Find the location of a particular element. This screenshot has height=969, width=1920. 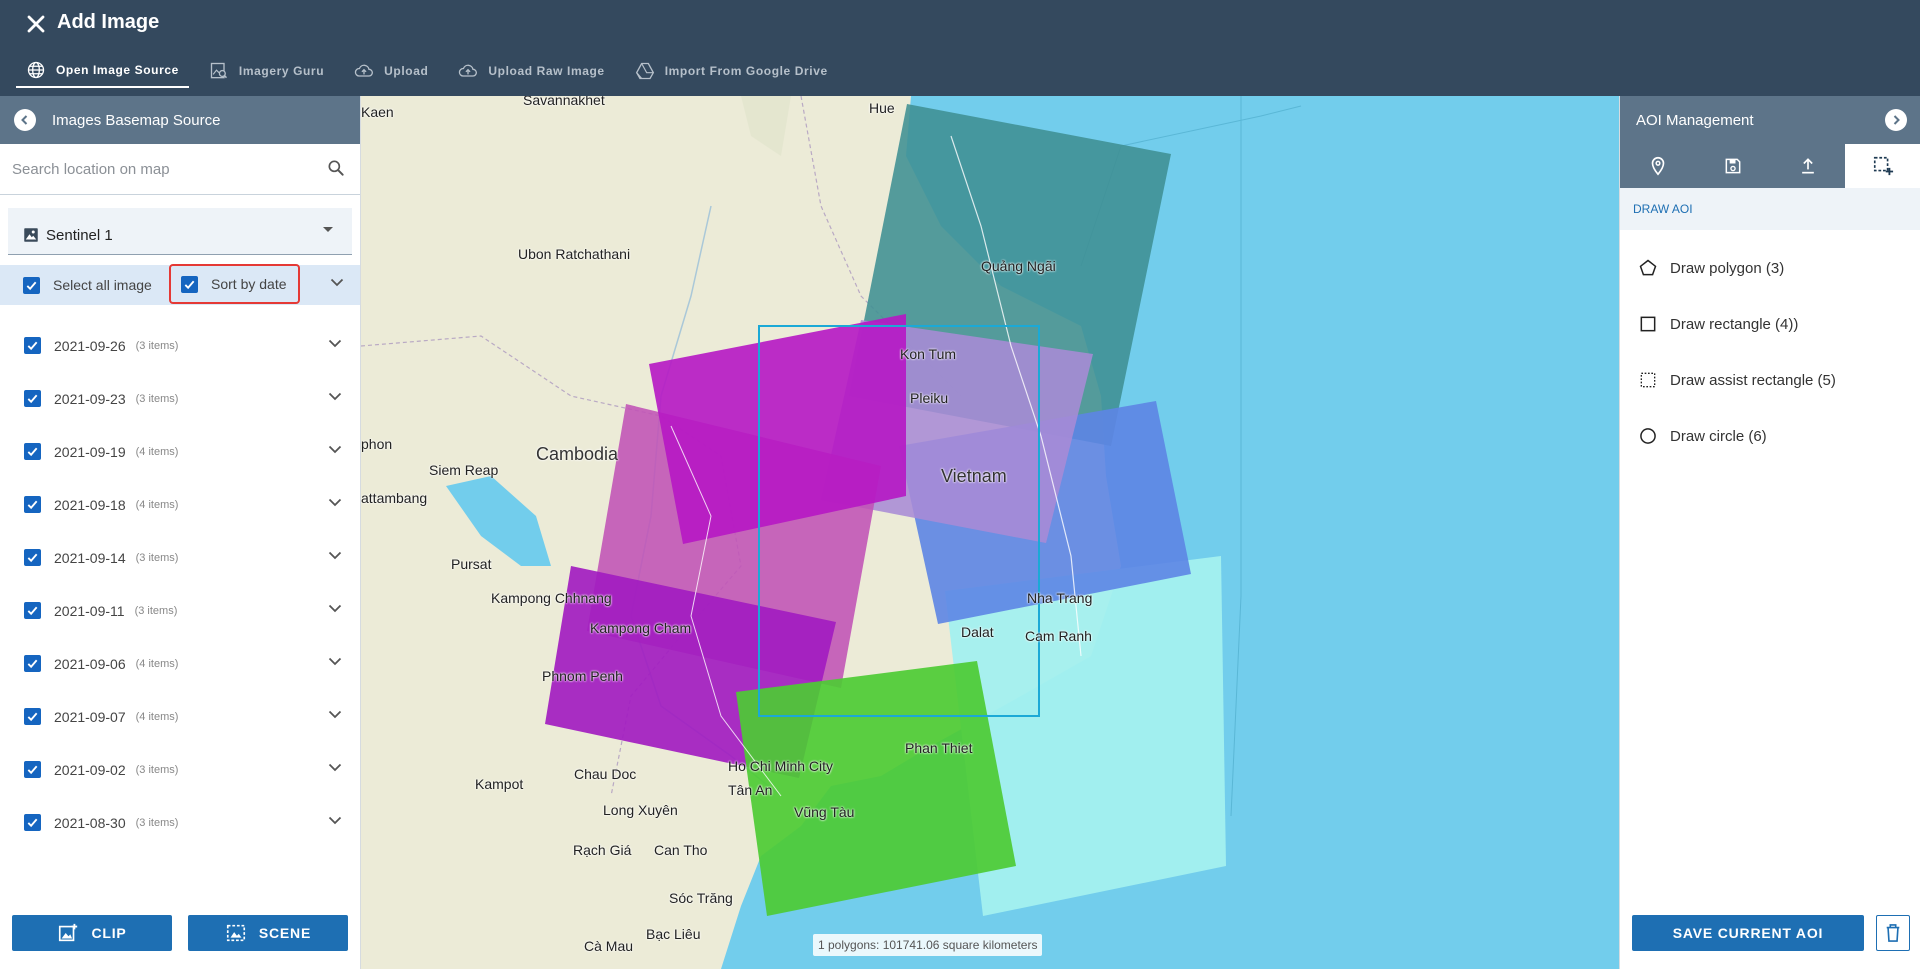

map-label: Cam Ranh is located at coordinates (1058, 636).